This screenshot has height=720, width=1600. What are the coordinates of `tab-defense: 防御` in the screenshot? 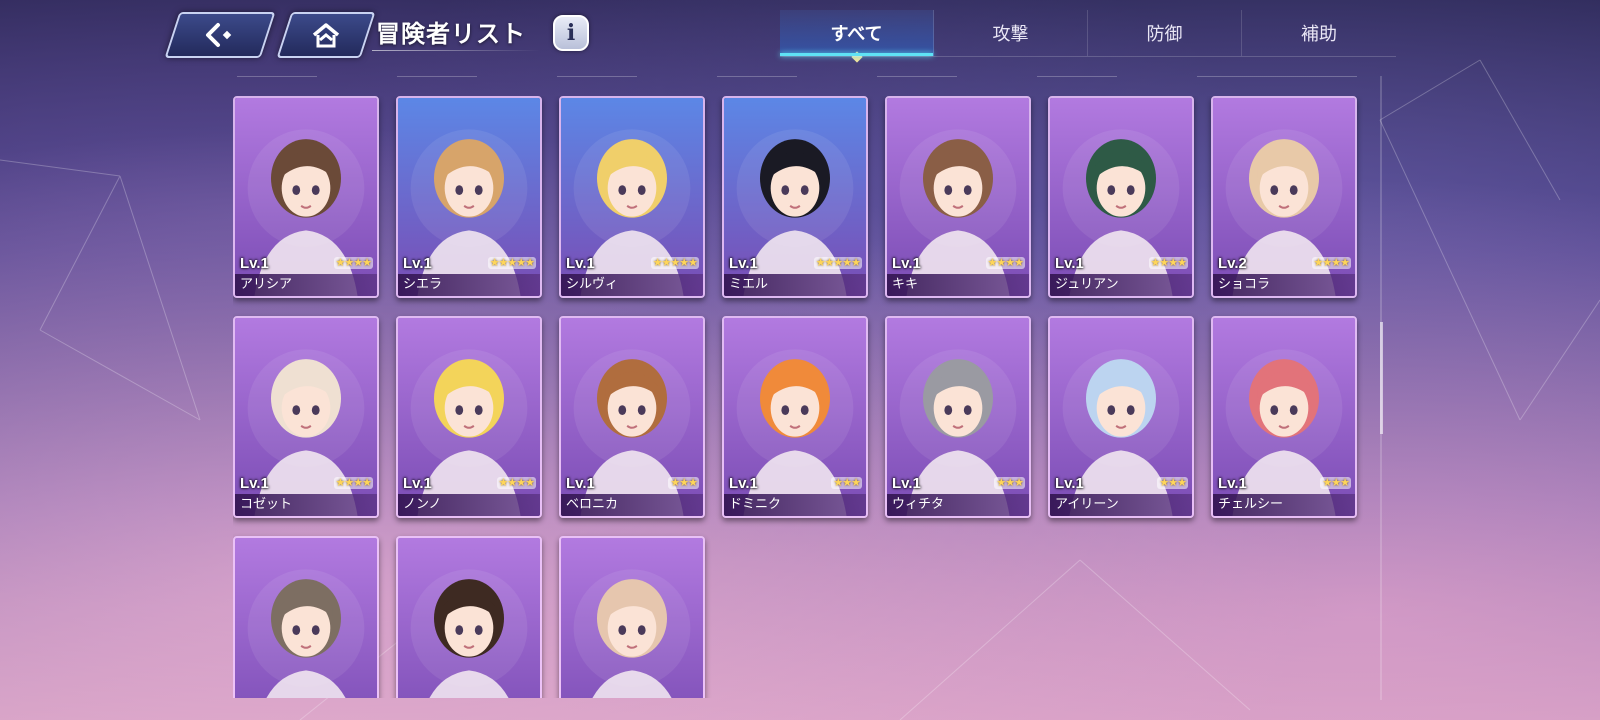 It's located at (1165, 33).